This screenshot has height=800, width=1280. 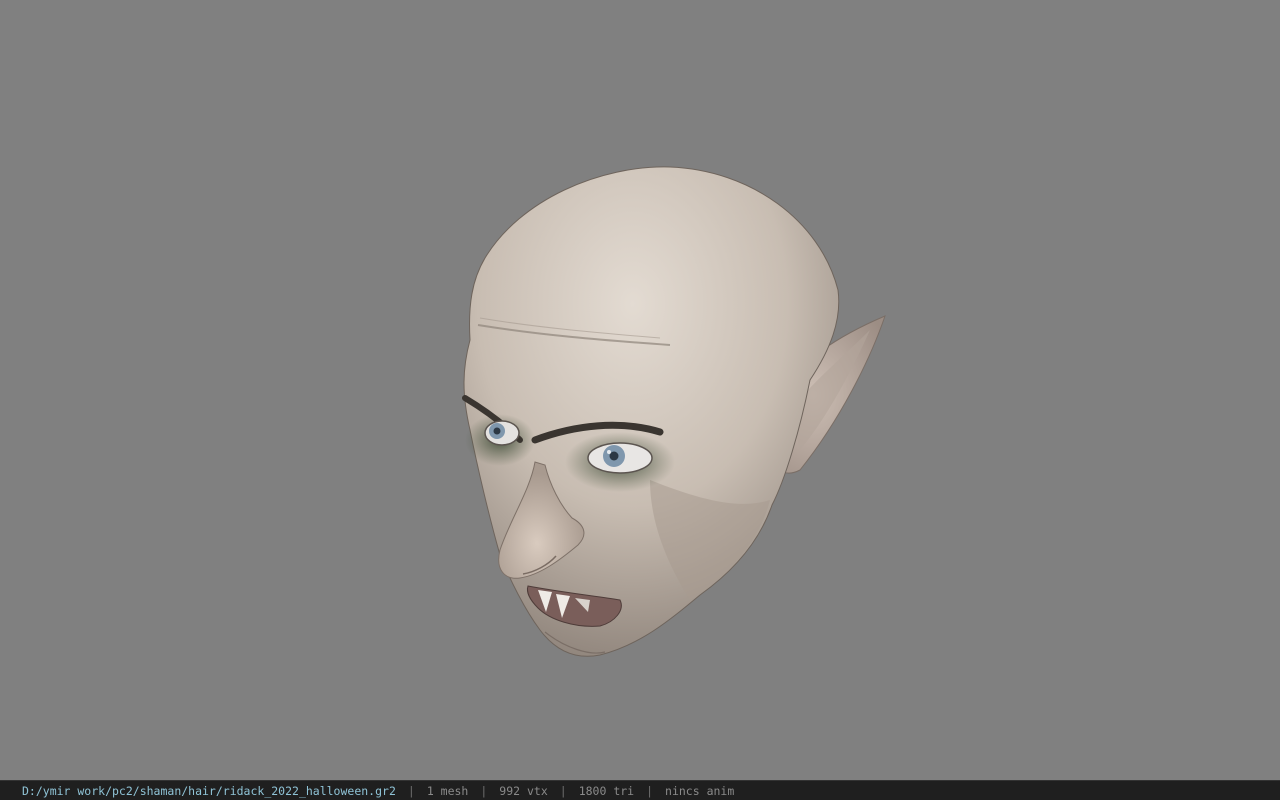 I want to click on mesh-count-label: 1 mesh, so click(x=447, y=790).